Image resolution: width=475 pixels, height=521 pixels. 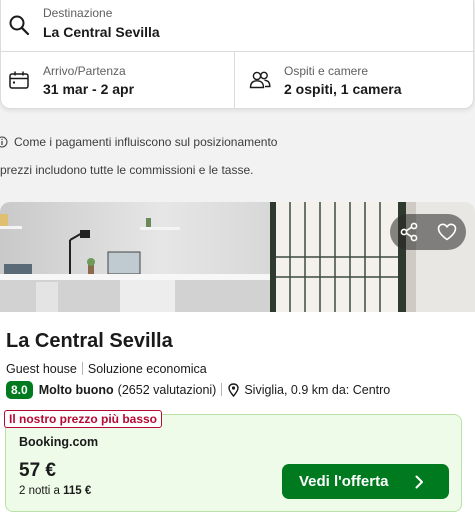 I want to click on search-icon, so click(x=19, y=25).